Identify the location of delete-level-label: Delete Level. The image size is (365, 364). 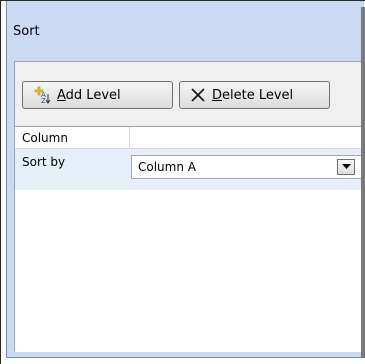
(253, 95).